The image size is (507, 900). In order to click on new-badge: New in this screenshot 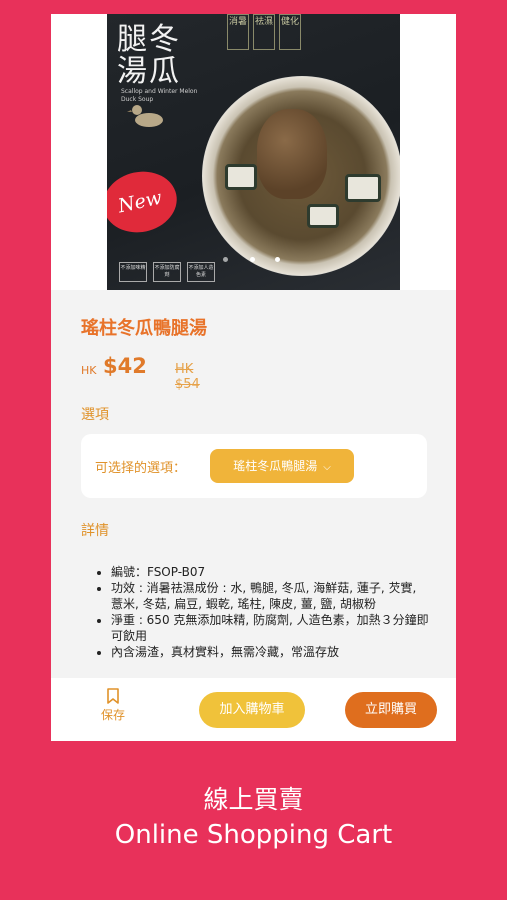, I will do `click(145, 202)`.